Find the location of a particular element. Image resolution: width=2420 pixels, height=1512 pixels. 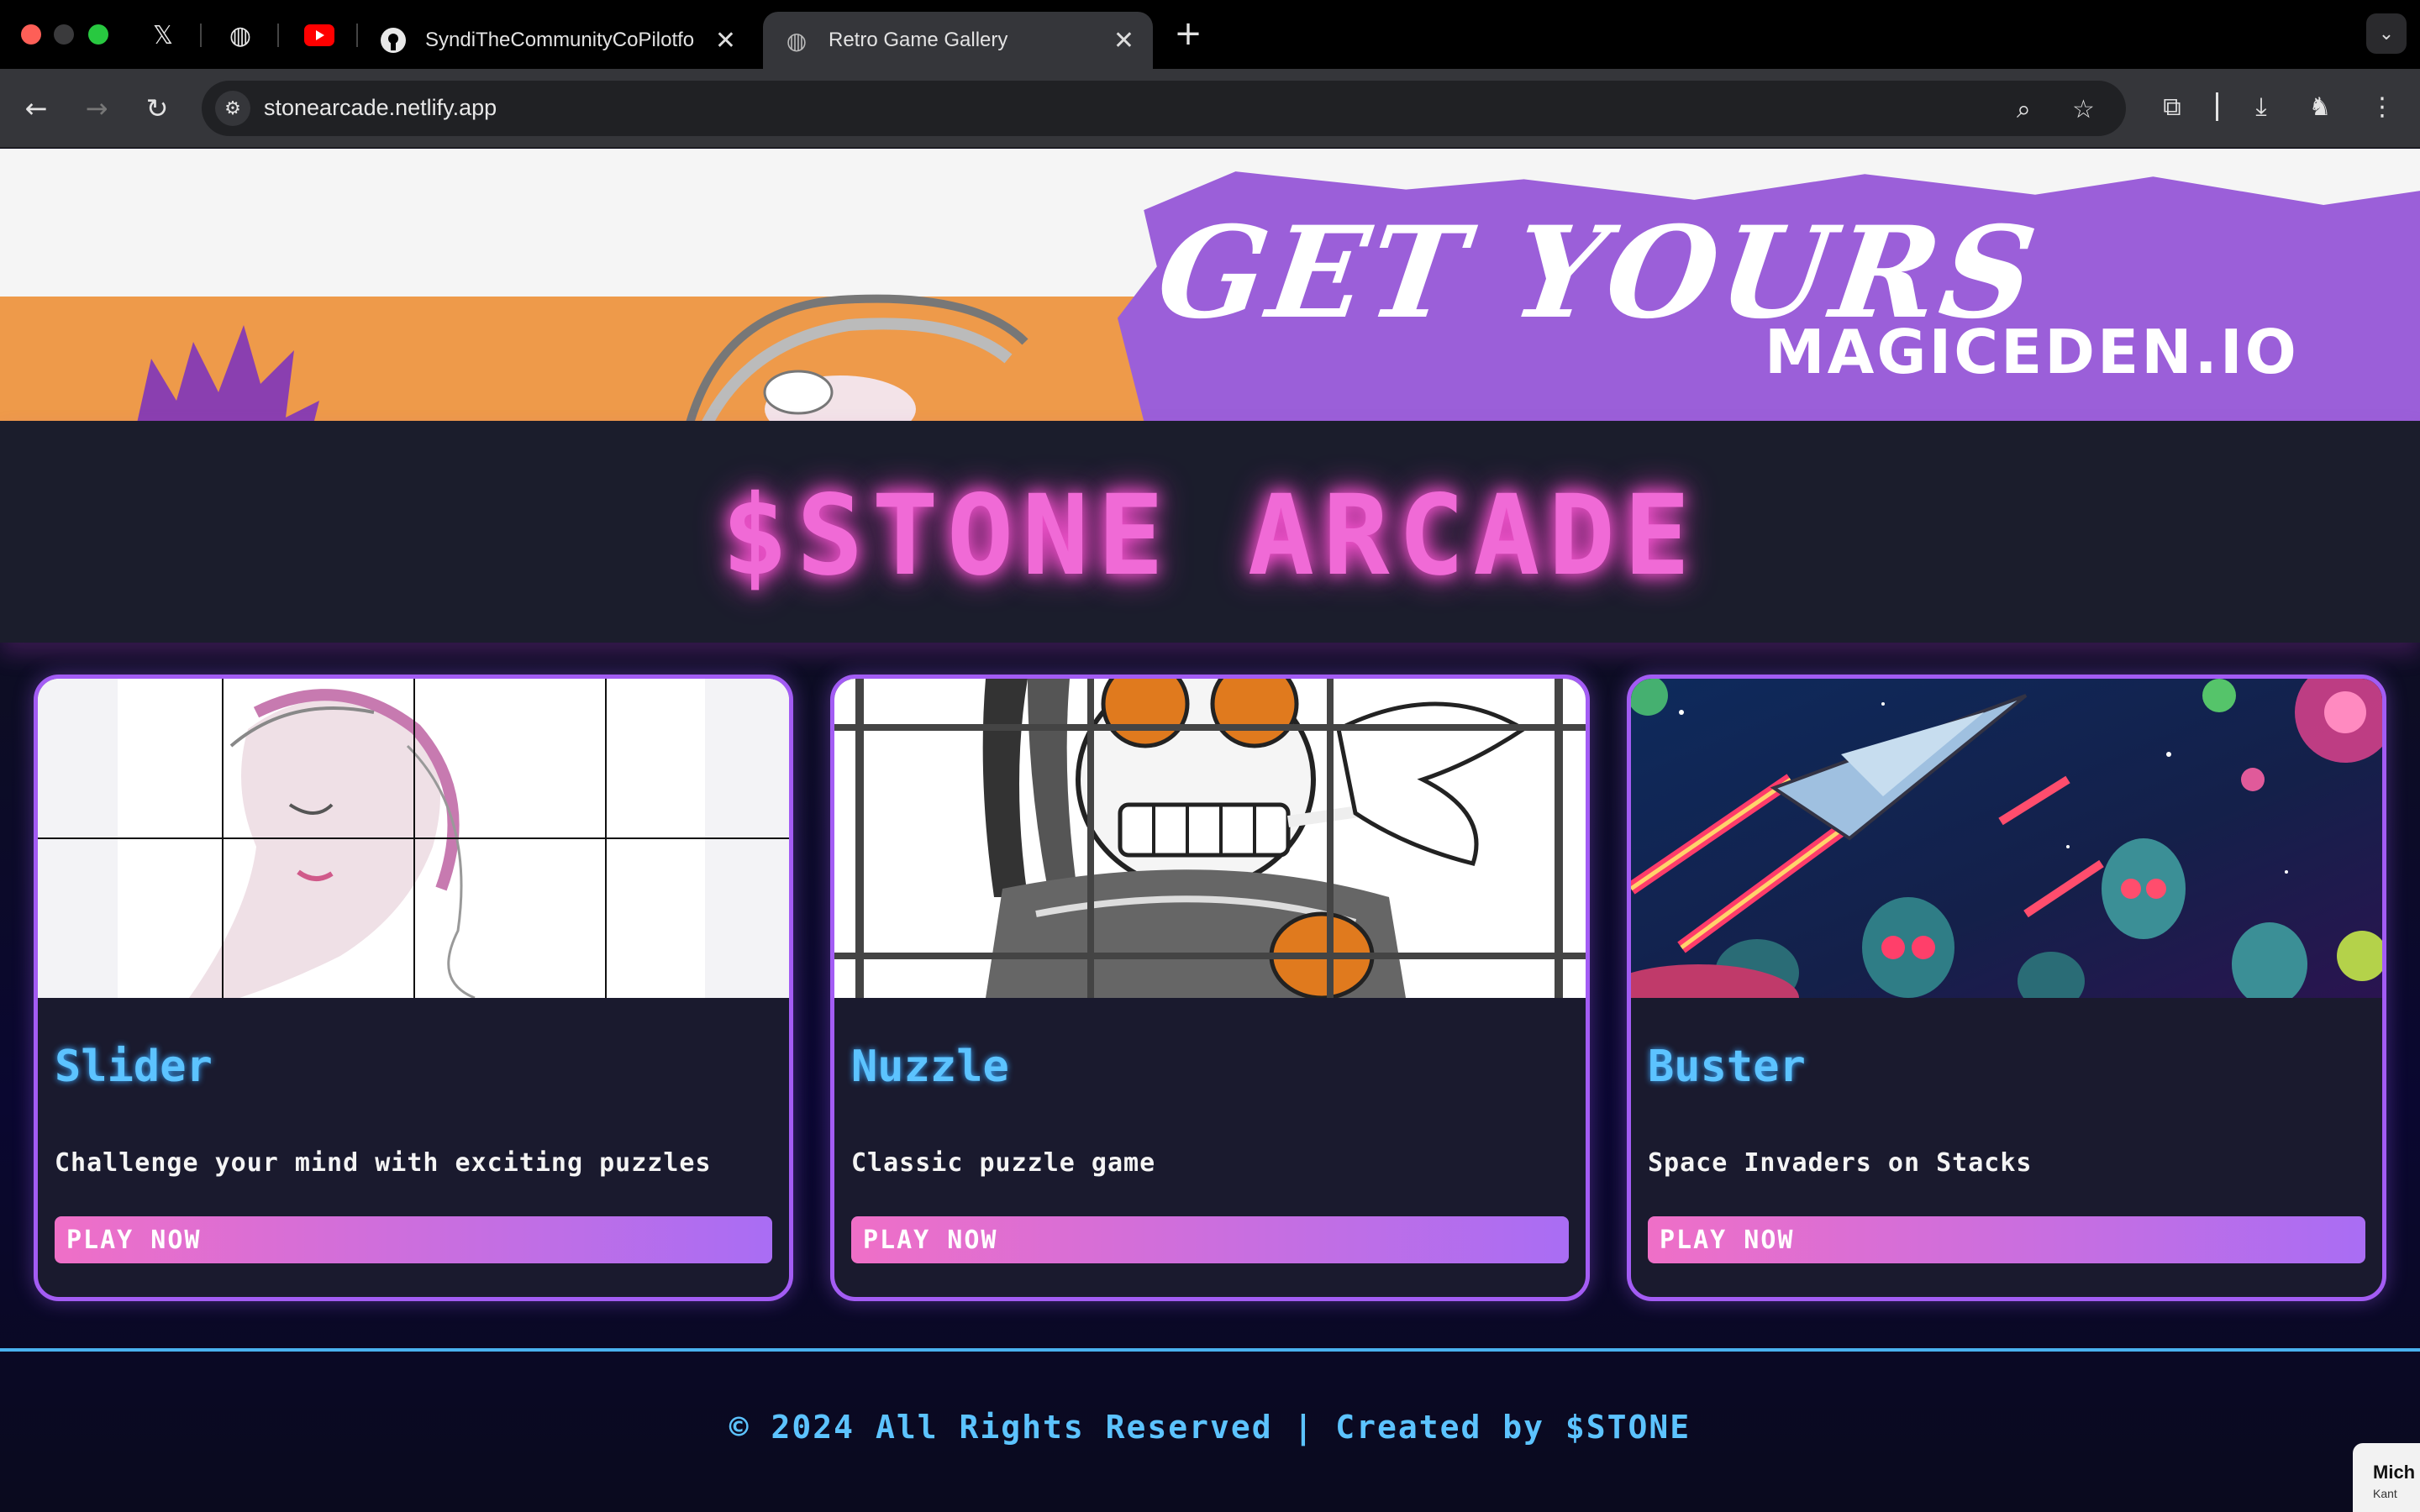

overlay-name: Mich is located at coordinates (2394, 1472).